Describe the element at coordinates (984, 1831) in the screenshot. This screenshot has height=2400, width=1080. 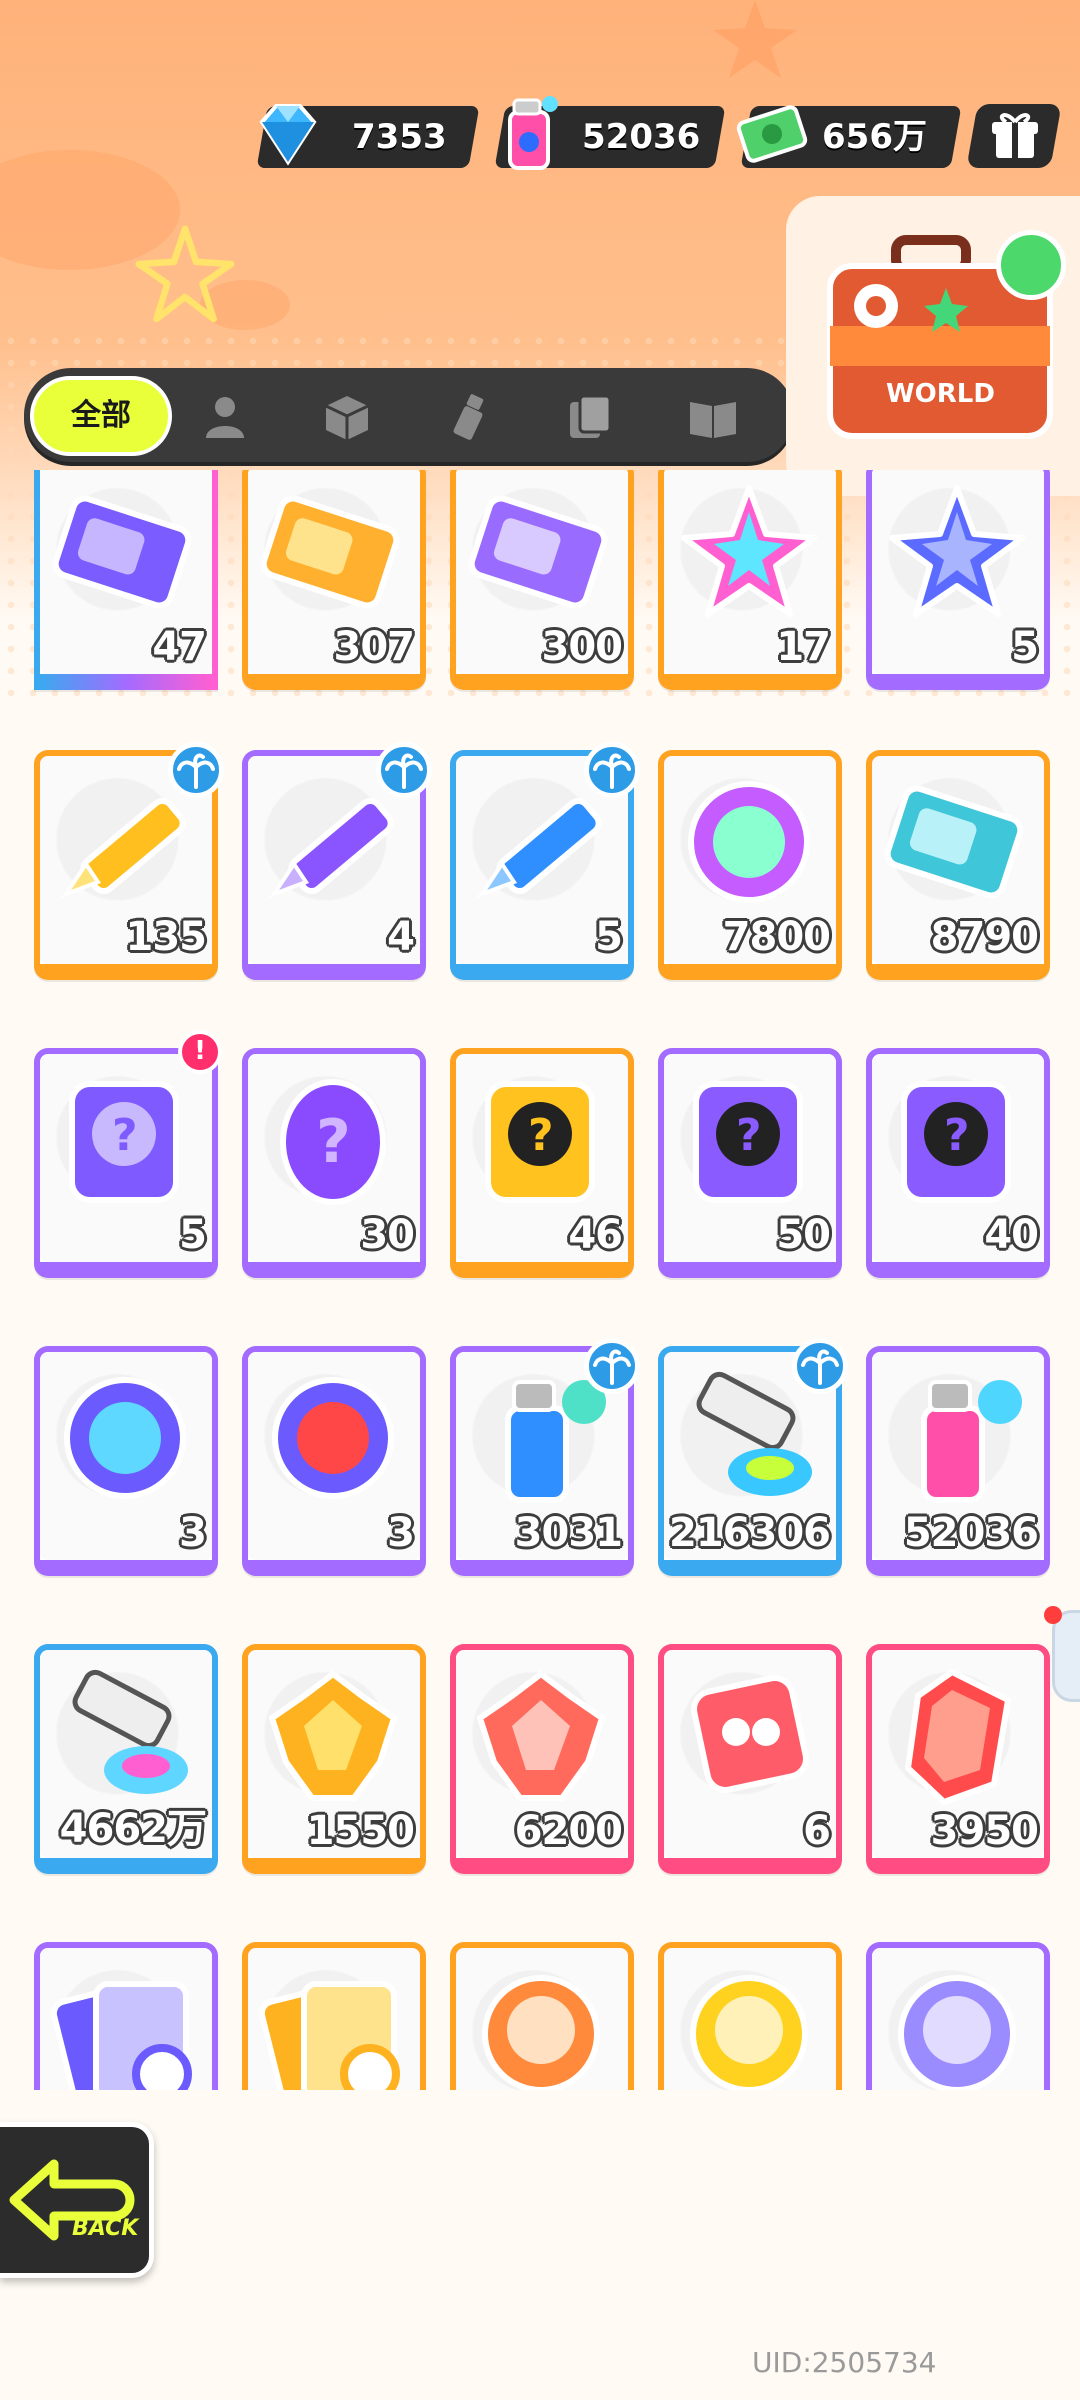
I see `item-count: 3950` at that location.